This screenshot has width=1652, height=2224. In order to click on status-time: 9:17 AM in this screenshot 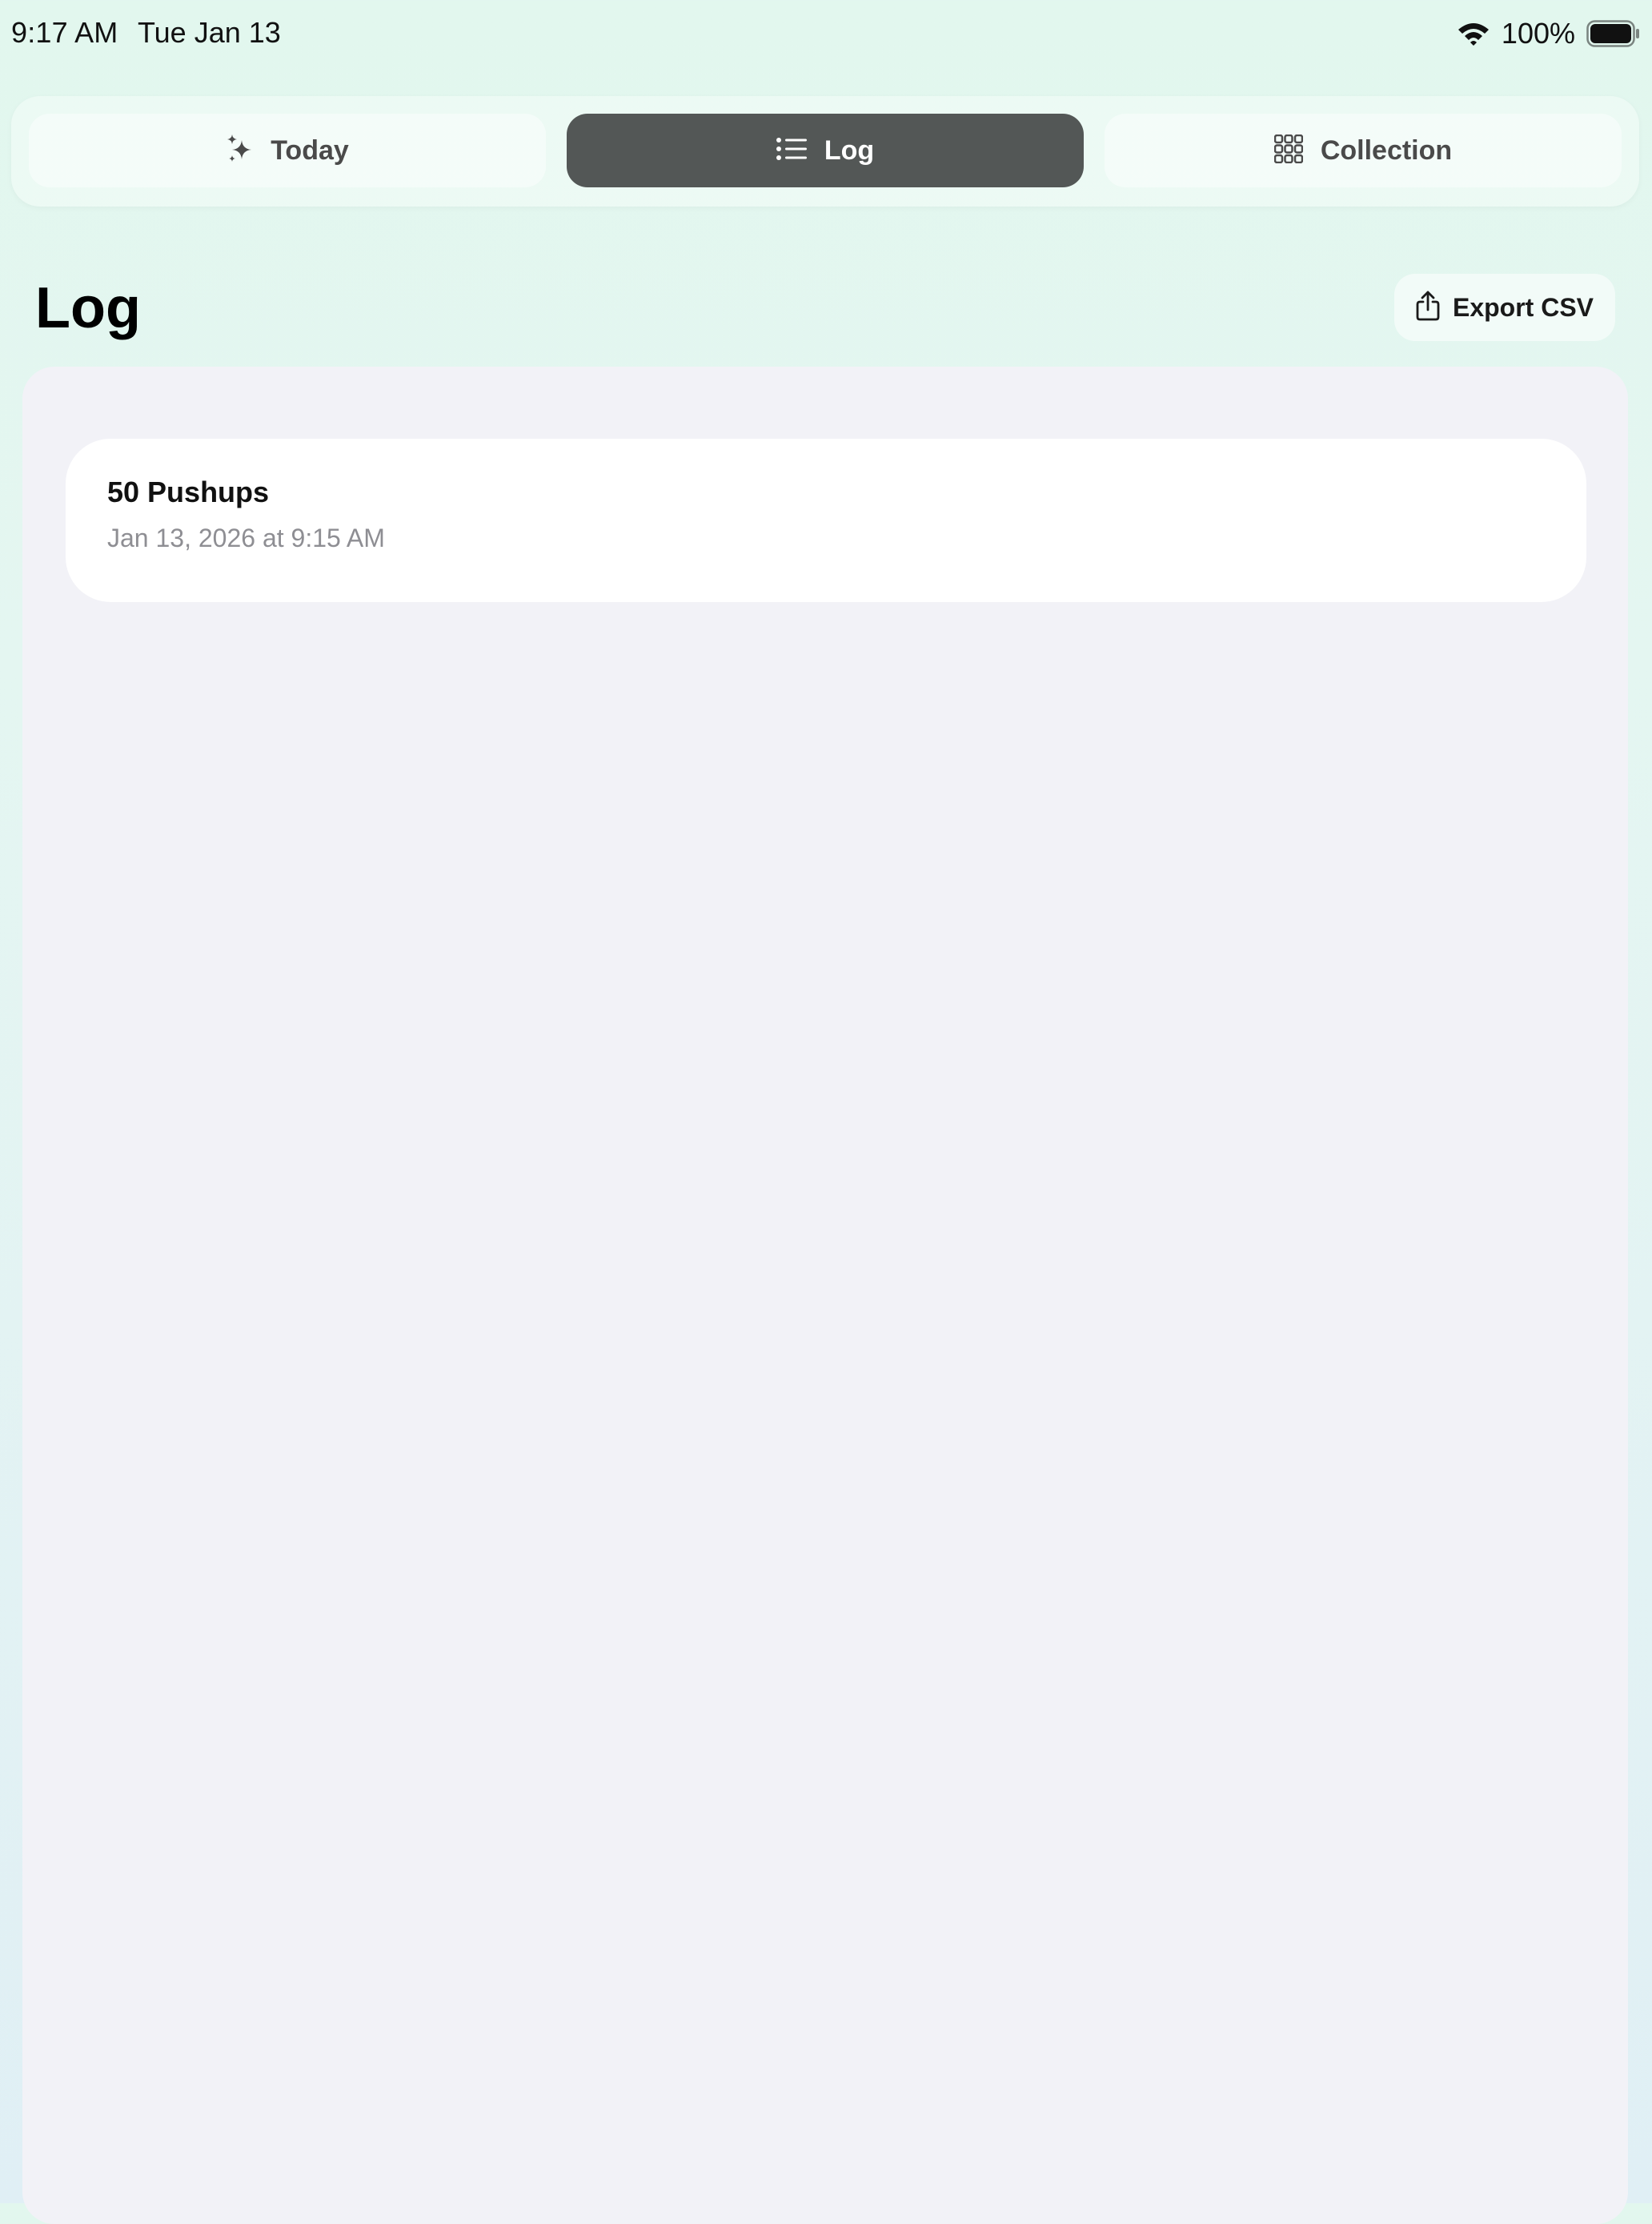, I will do `click(64, 32)`.